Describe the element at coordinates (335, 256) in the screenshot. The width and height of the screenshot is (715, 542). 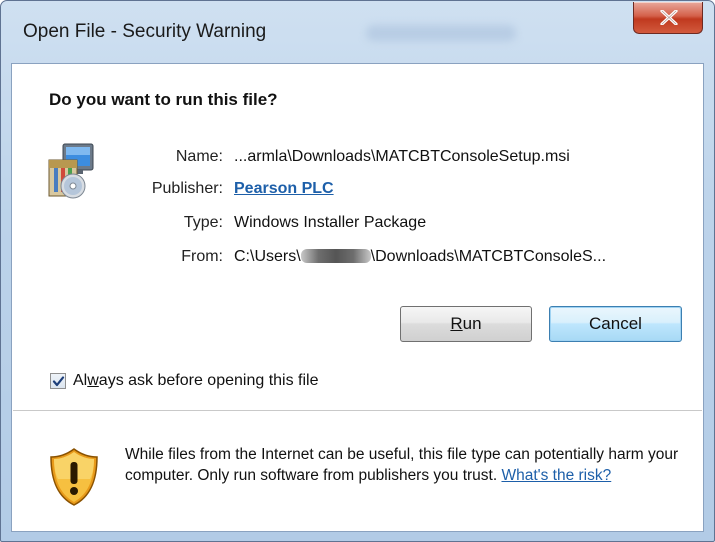
I see `redacted-username` at that location.